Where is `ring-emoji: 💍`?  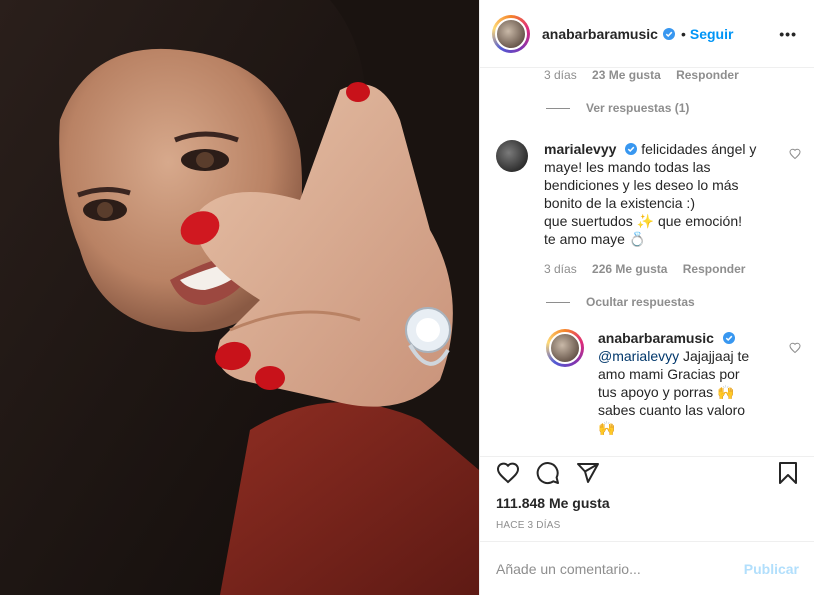
ring-emoji: 💍 is located at coordinates (637, 239).